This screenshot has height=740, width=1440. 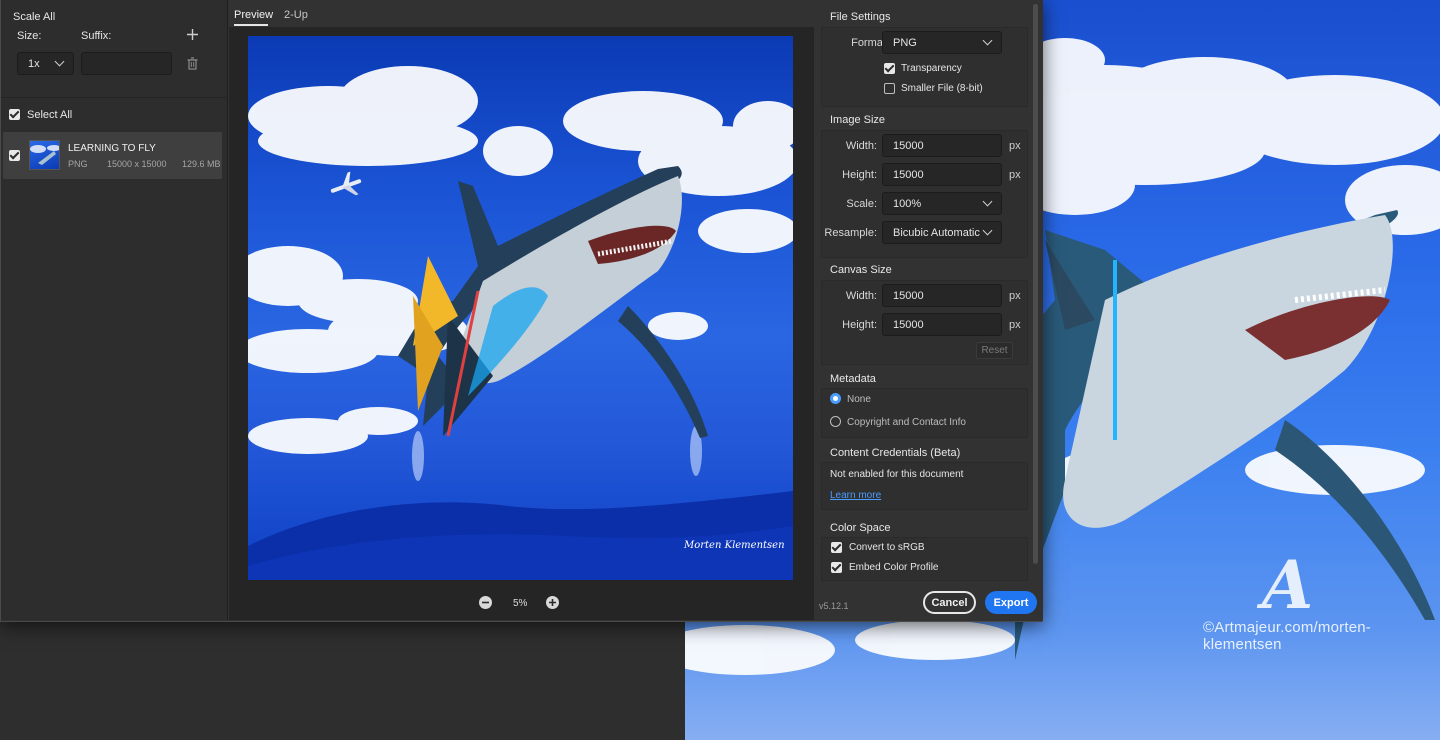 What do you see at coordinates (905, 42) in the screenshot?
I see `format-select-value: PNG` at bounding box center [905, 42].